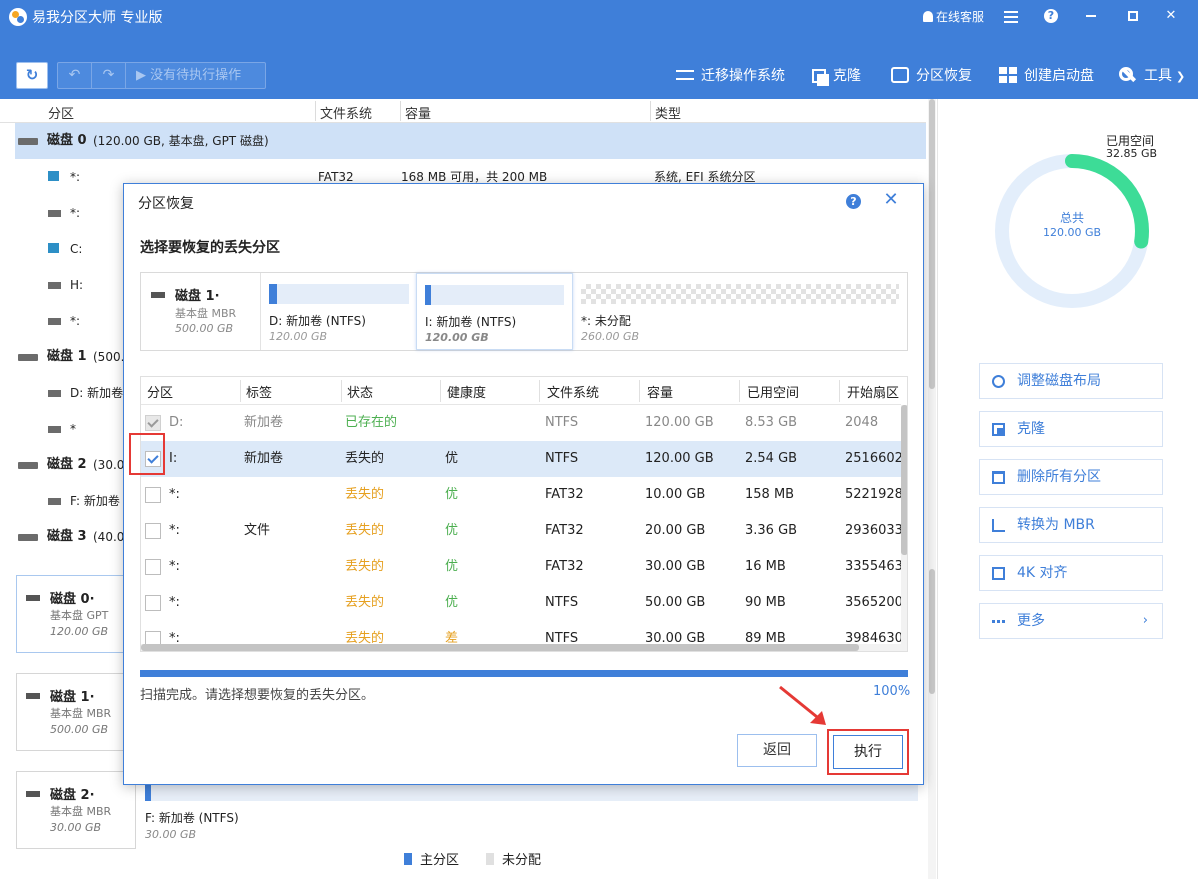 This screenshot has height=879, width=1198. I want to click on col-filesystem: 文件系统, so click(346, 112).